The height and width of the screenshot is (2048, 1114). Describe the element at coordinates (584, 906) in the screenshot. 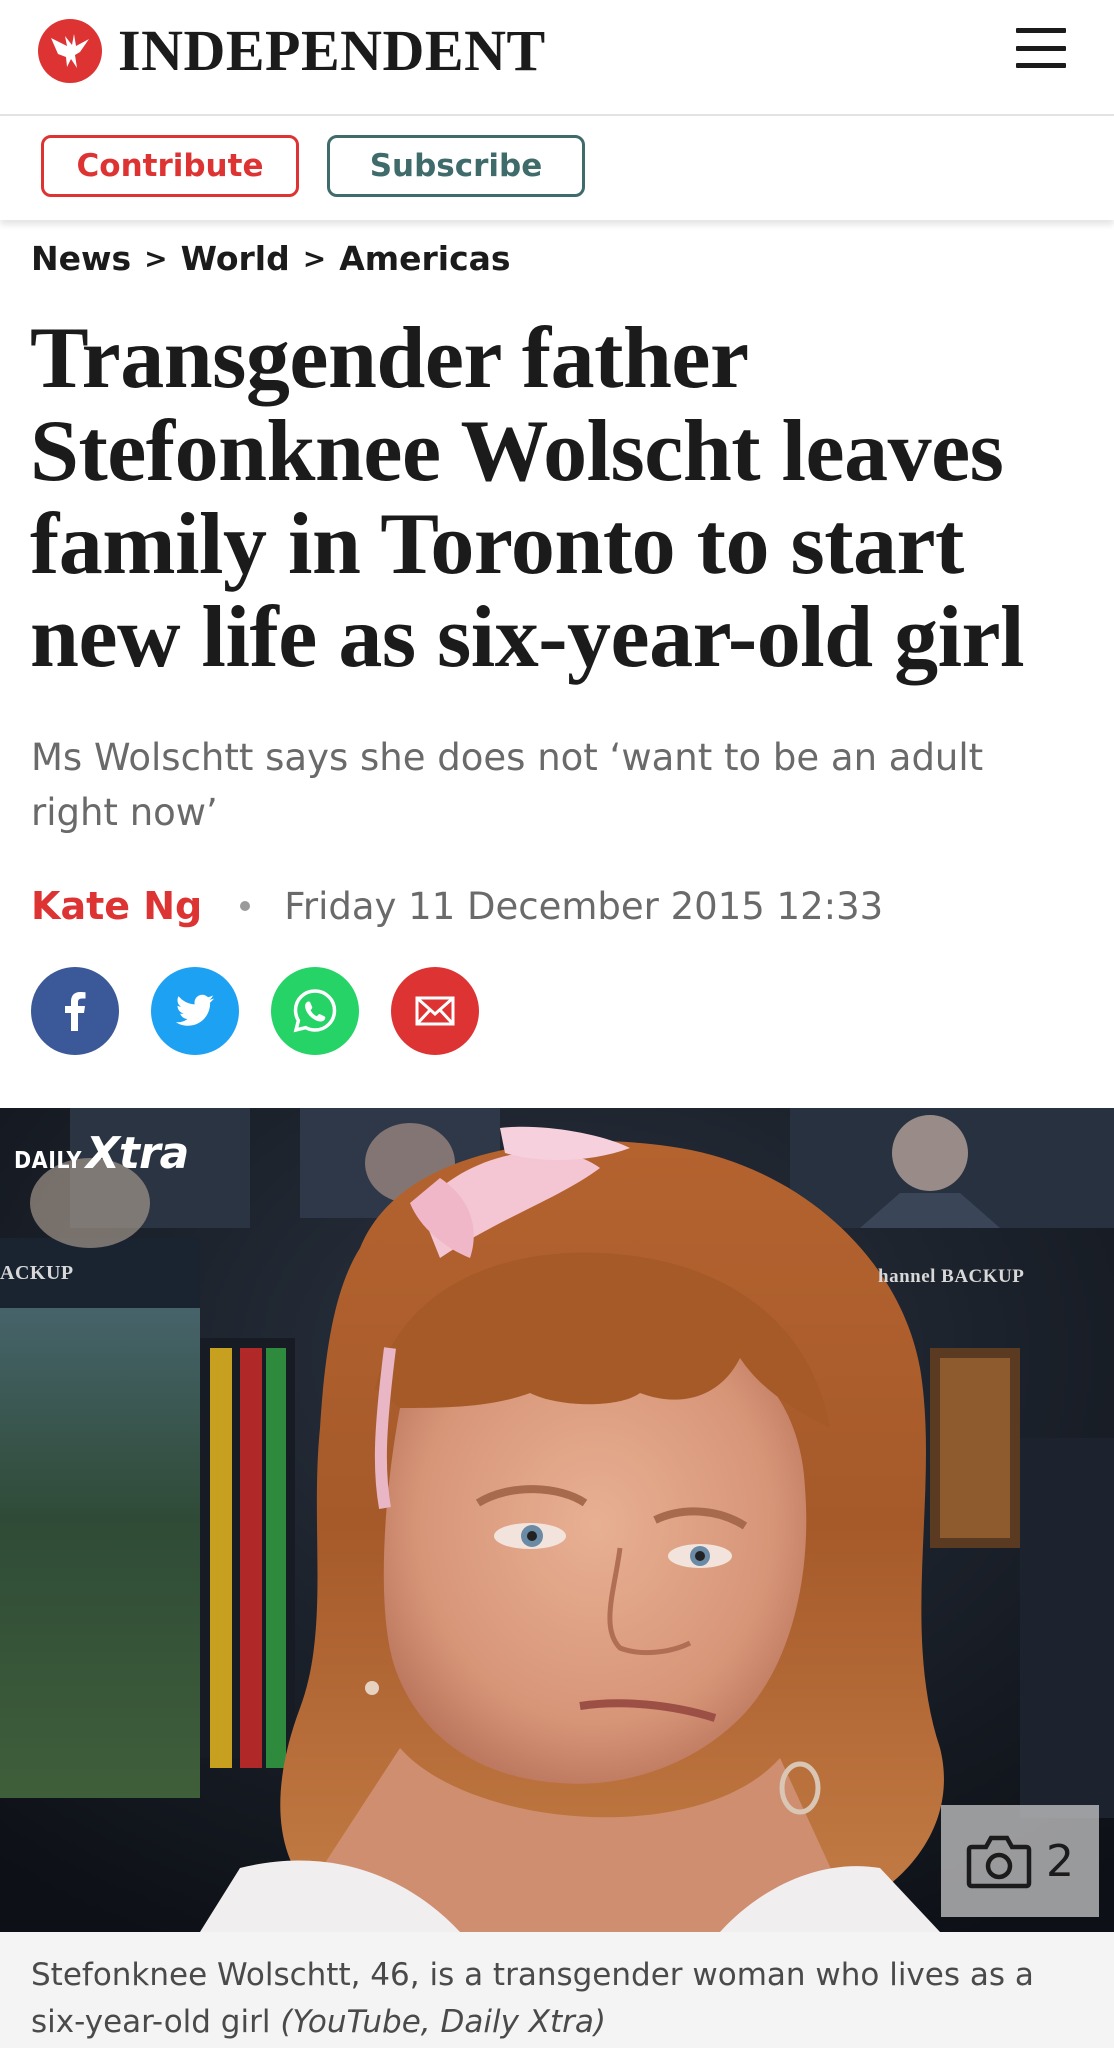

I see `publish-date: Friday 11 December 2015 12:33` at that location.